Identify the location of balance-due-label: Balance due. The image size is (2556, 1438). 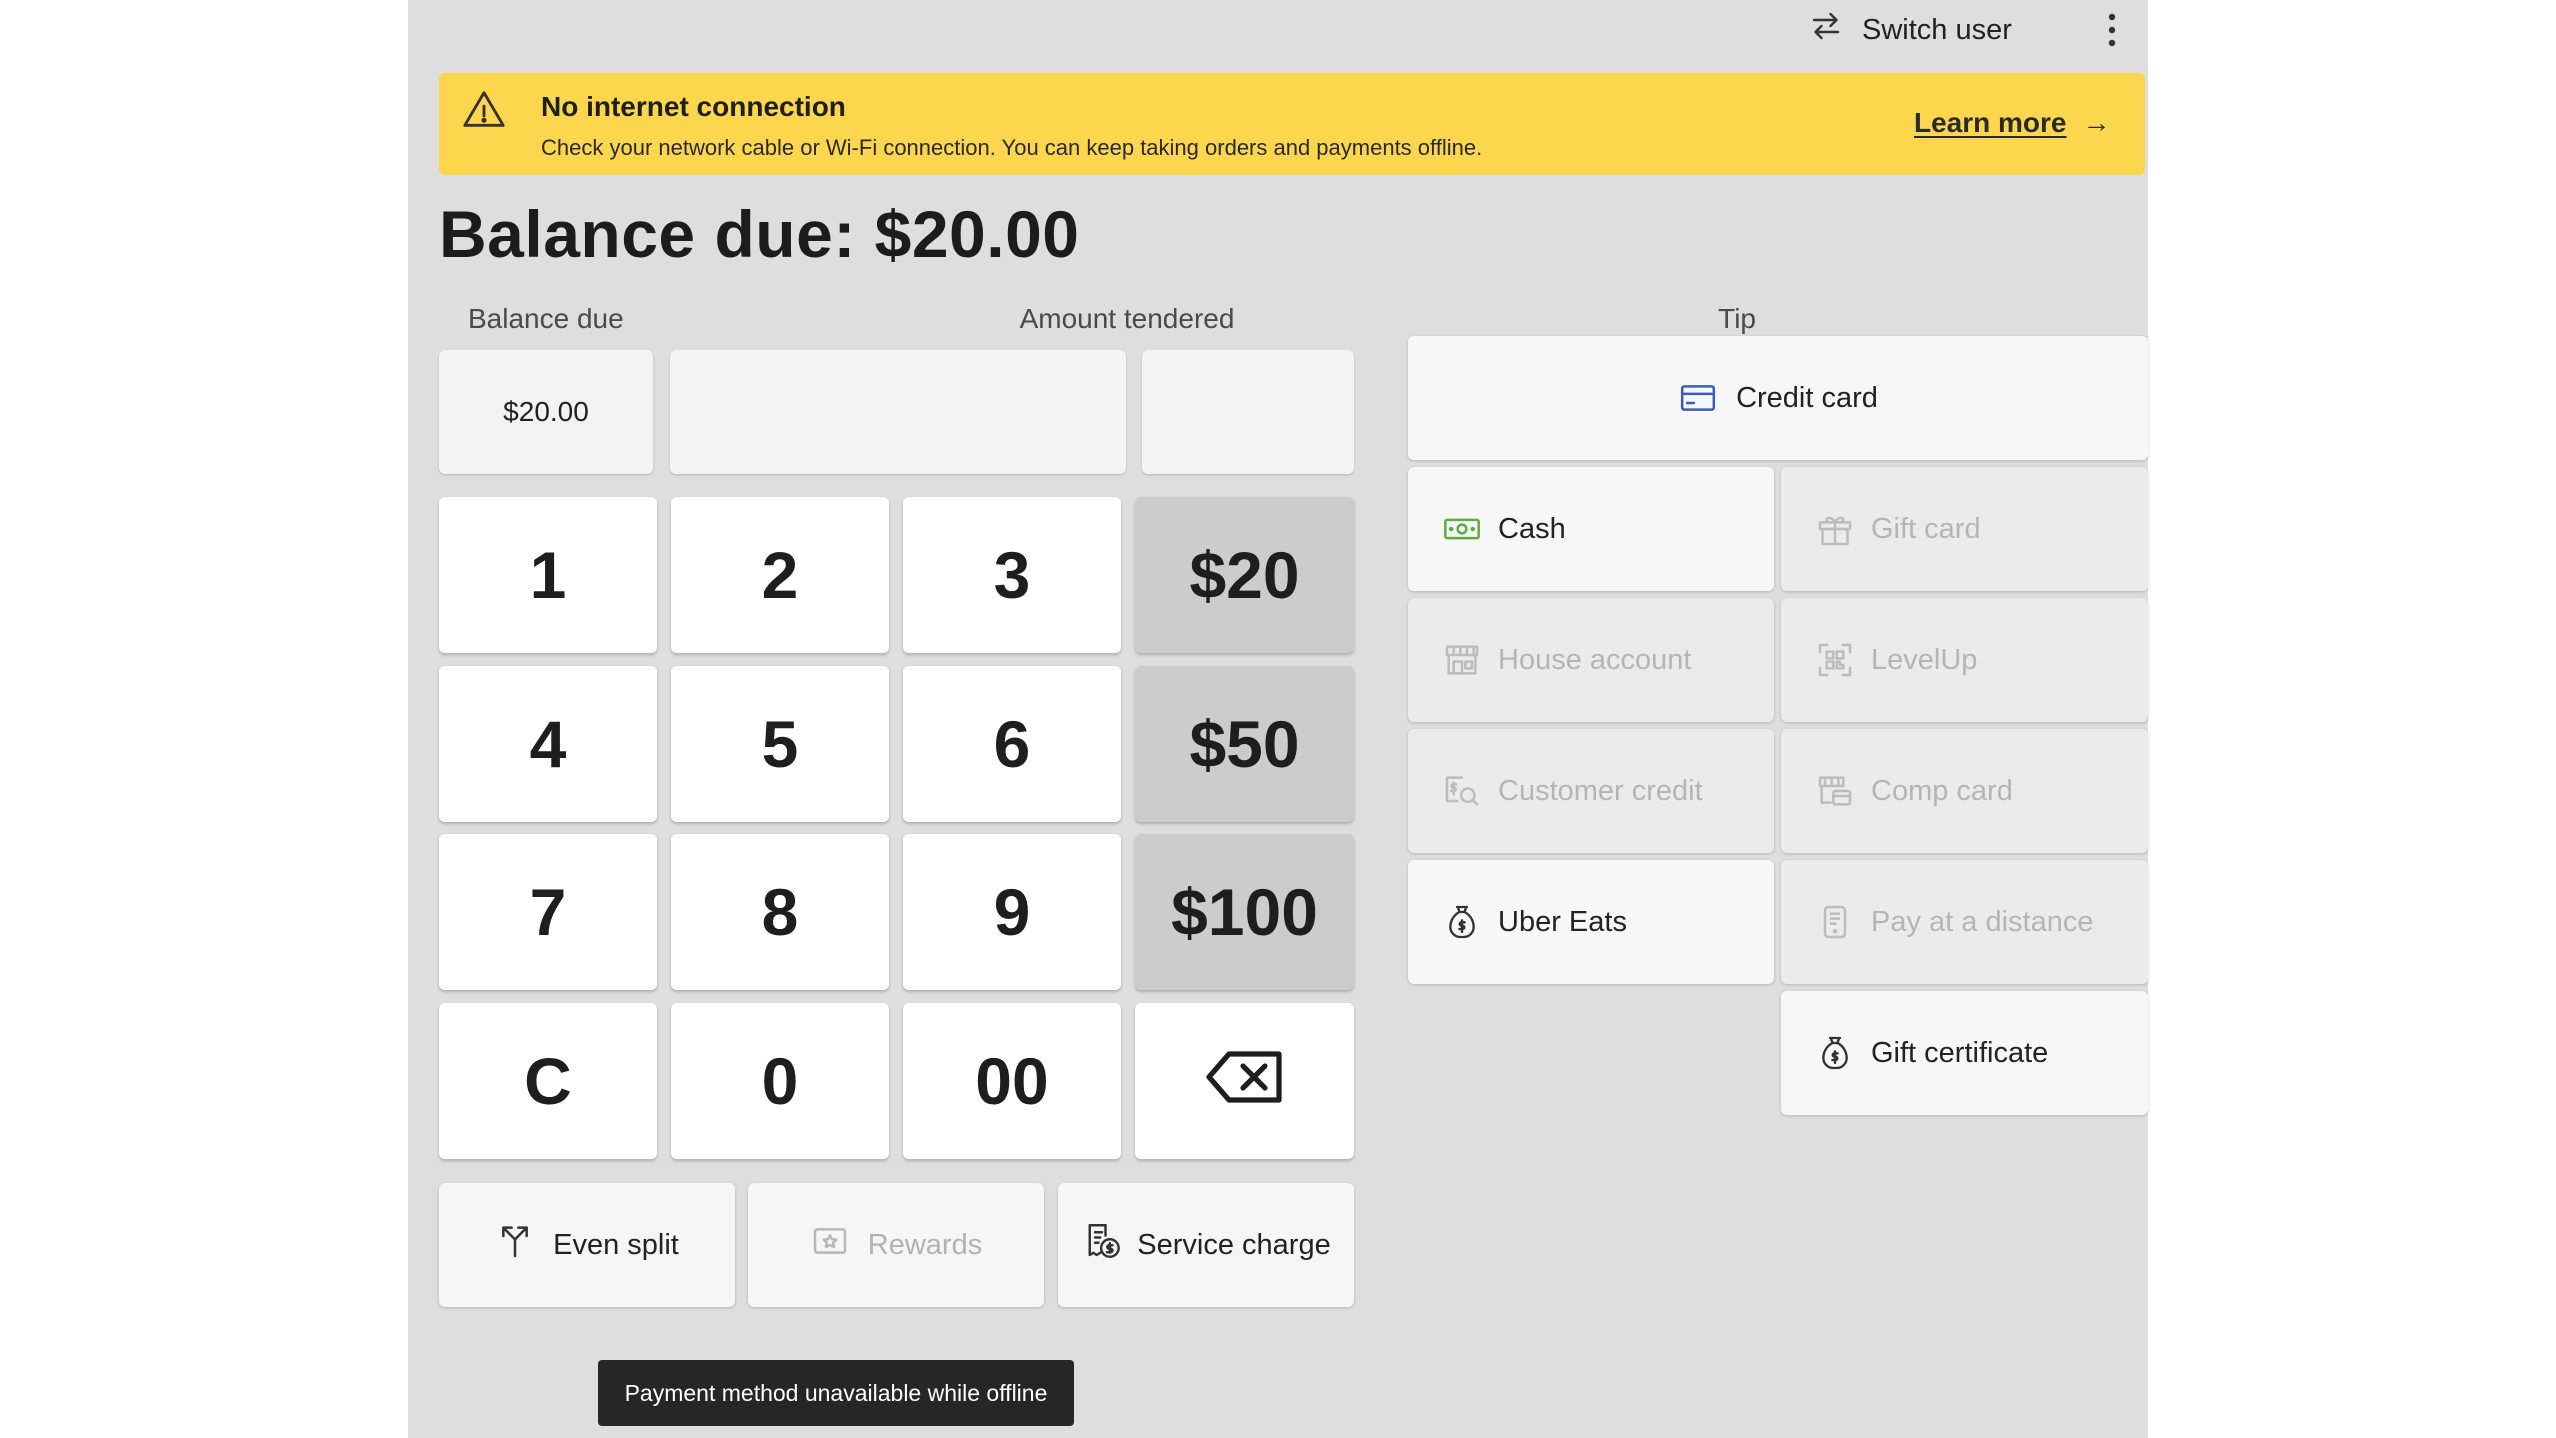
(546, 318).